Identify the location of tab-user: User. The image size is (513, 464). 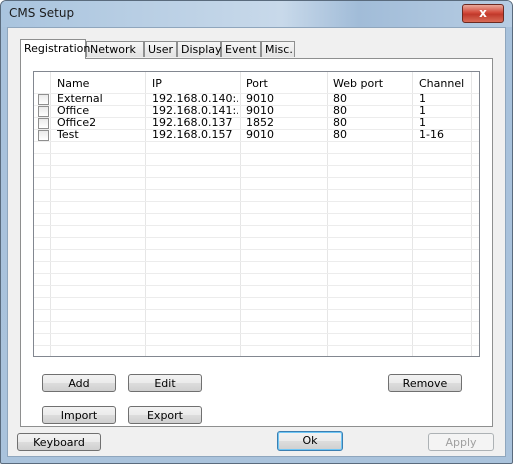
(160, 49).